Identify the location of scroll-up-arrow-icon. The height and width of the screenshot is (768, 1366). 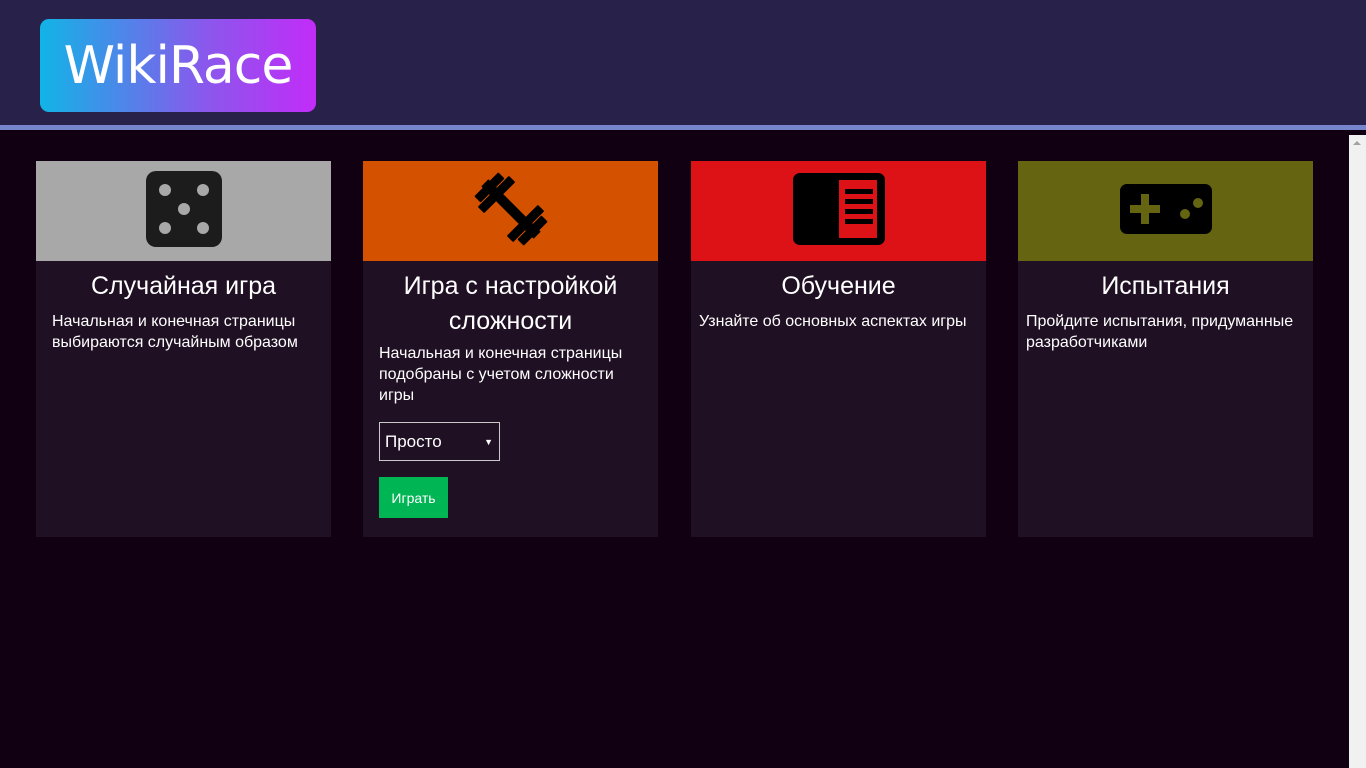
(1357, 143).